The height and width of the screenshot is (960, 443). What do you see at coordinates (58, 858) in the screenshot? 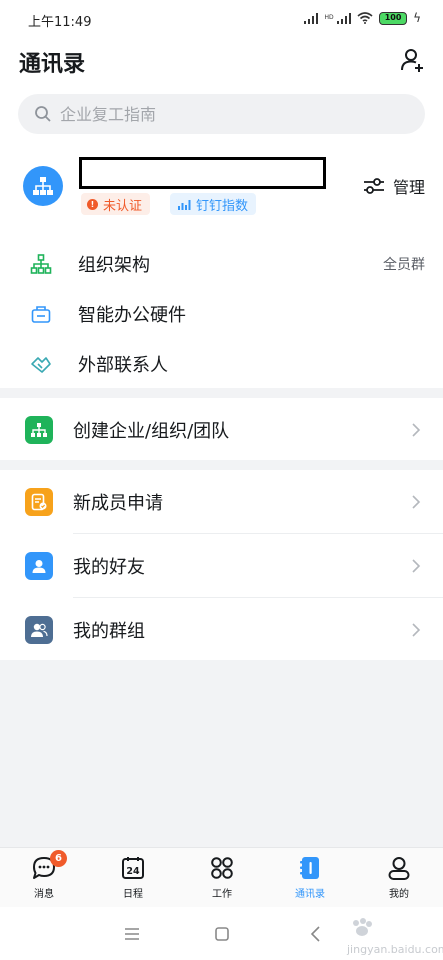
I see `unread-badge: 6` at bounding box center [58, 858].